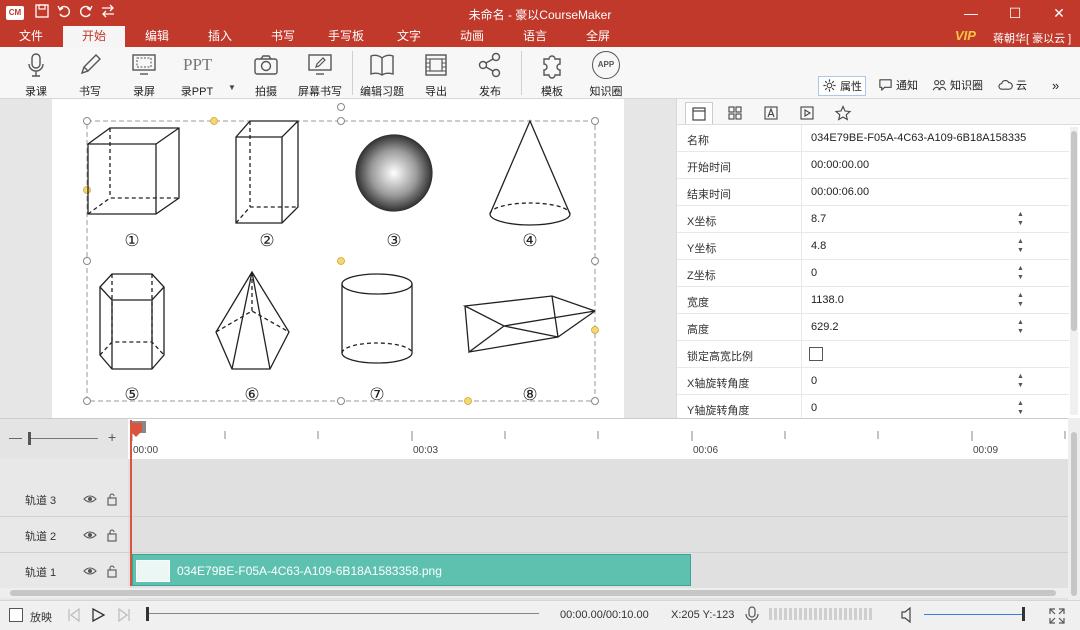 The height and width of the screenshot is (630, 1080). What do you see at coordinates (878, 112) in the screenshot?
I see `properties-tabs` at bounding box center [878, 112].